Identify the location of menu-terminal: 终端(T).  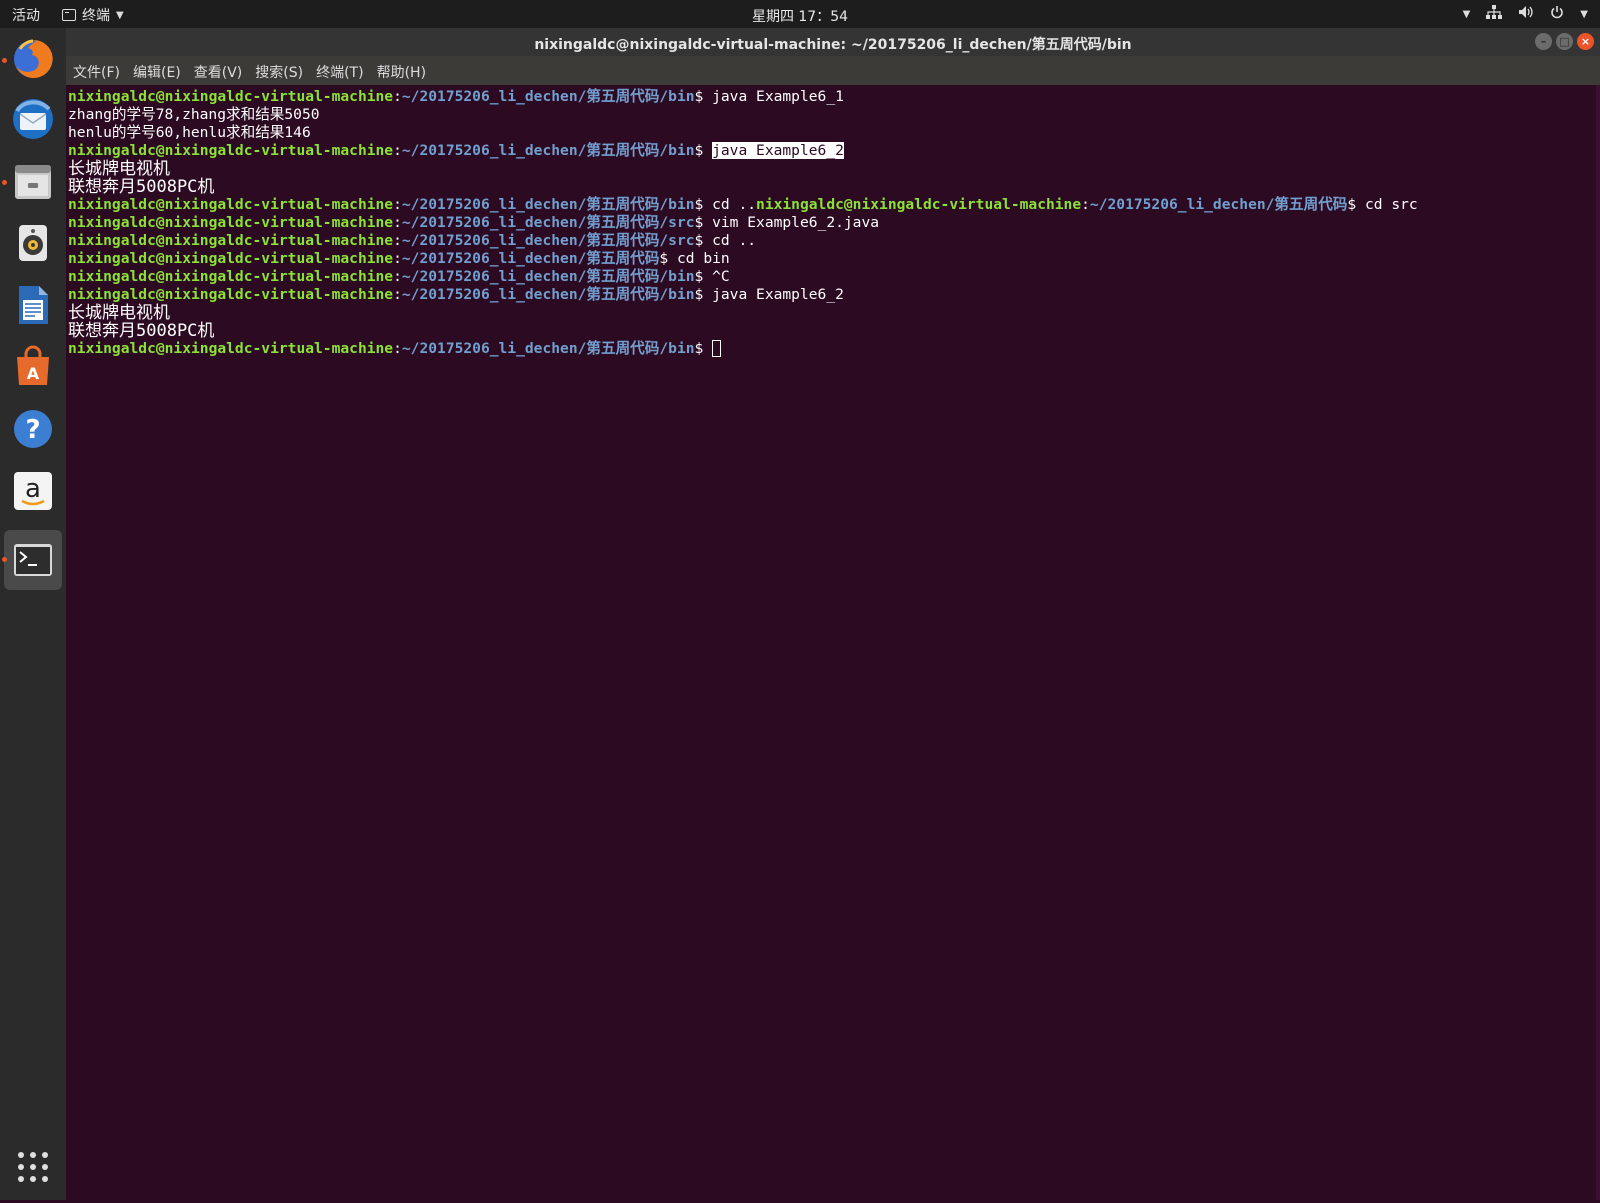
(339, 72).